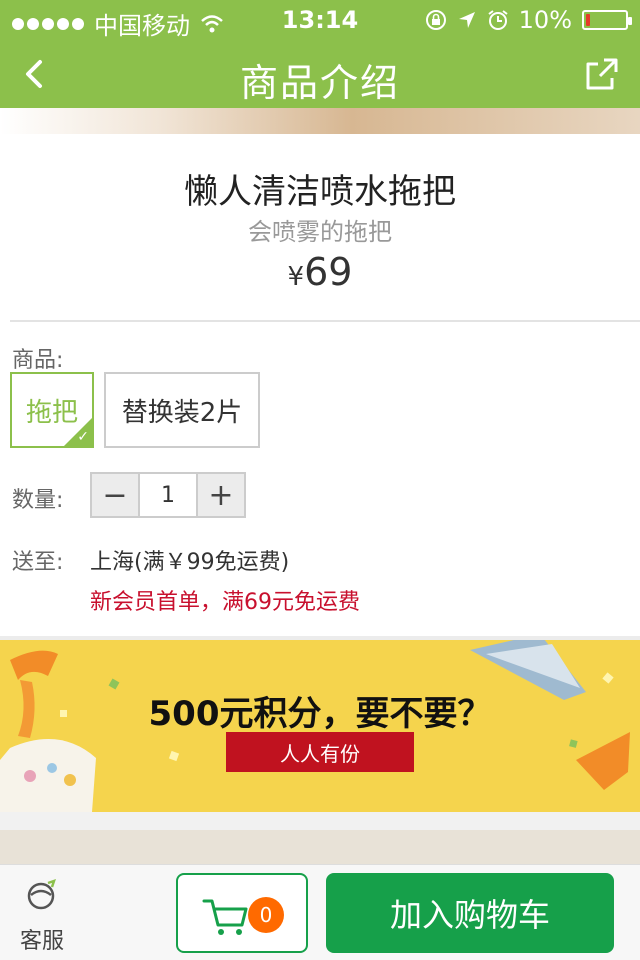  I want to click on cart-button: 0, so click(242, 913).